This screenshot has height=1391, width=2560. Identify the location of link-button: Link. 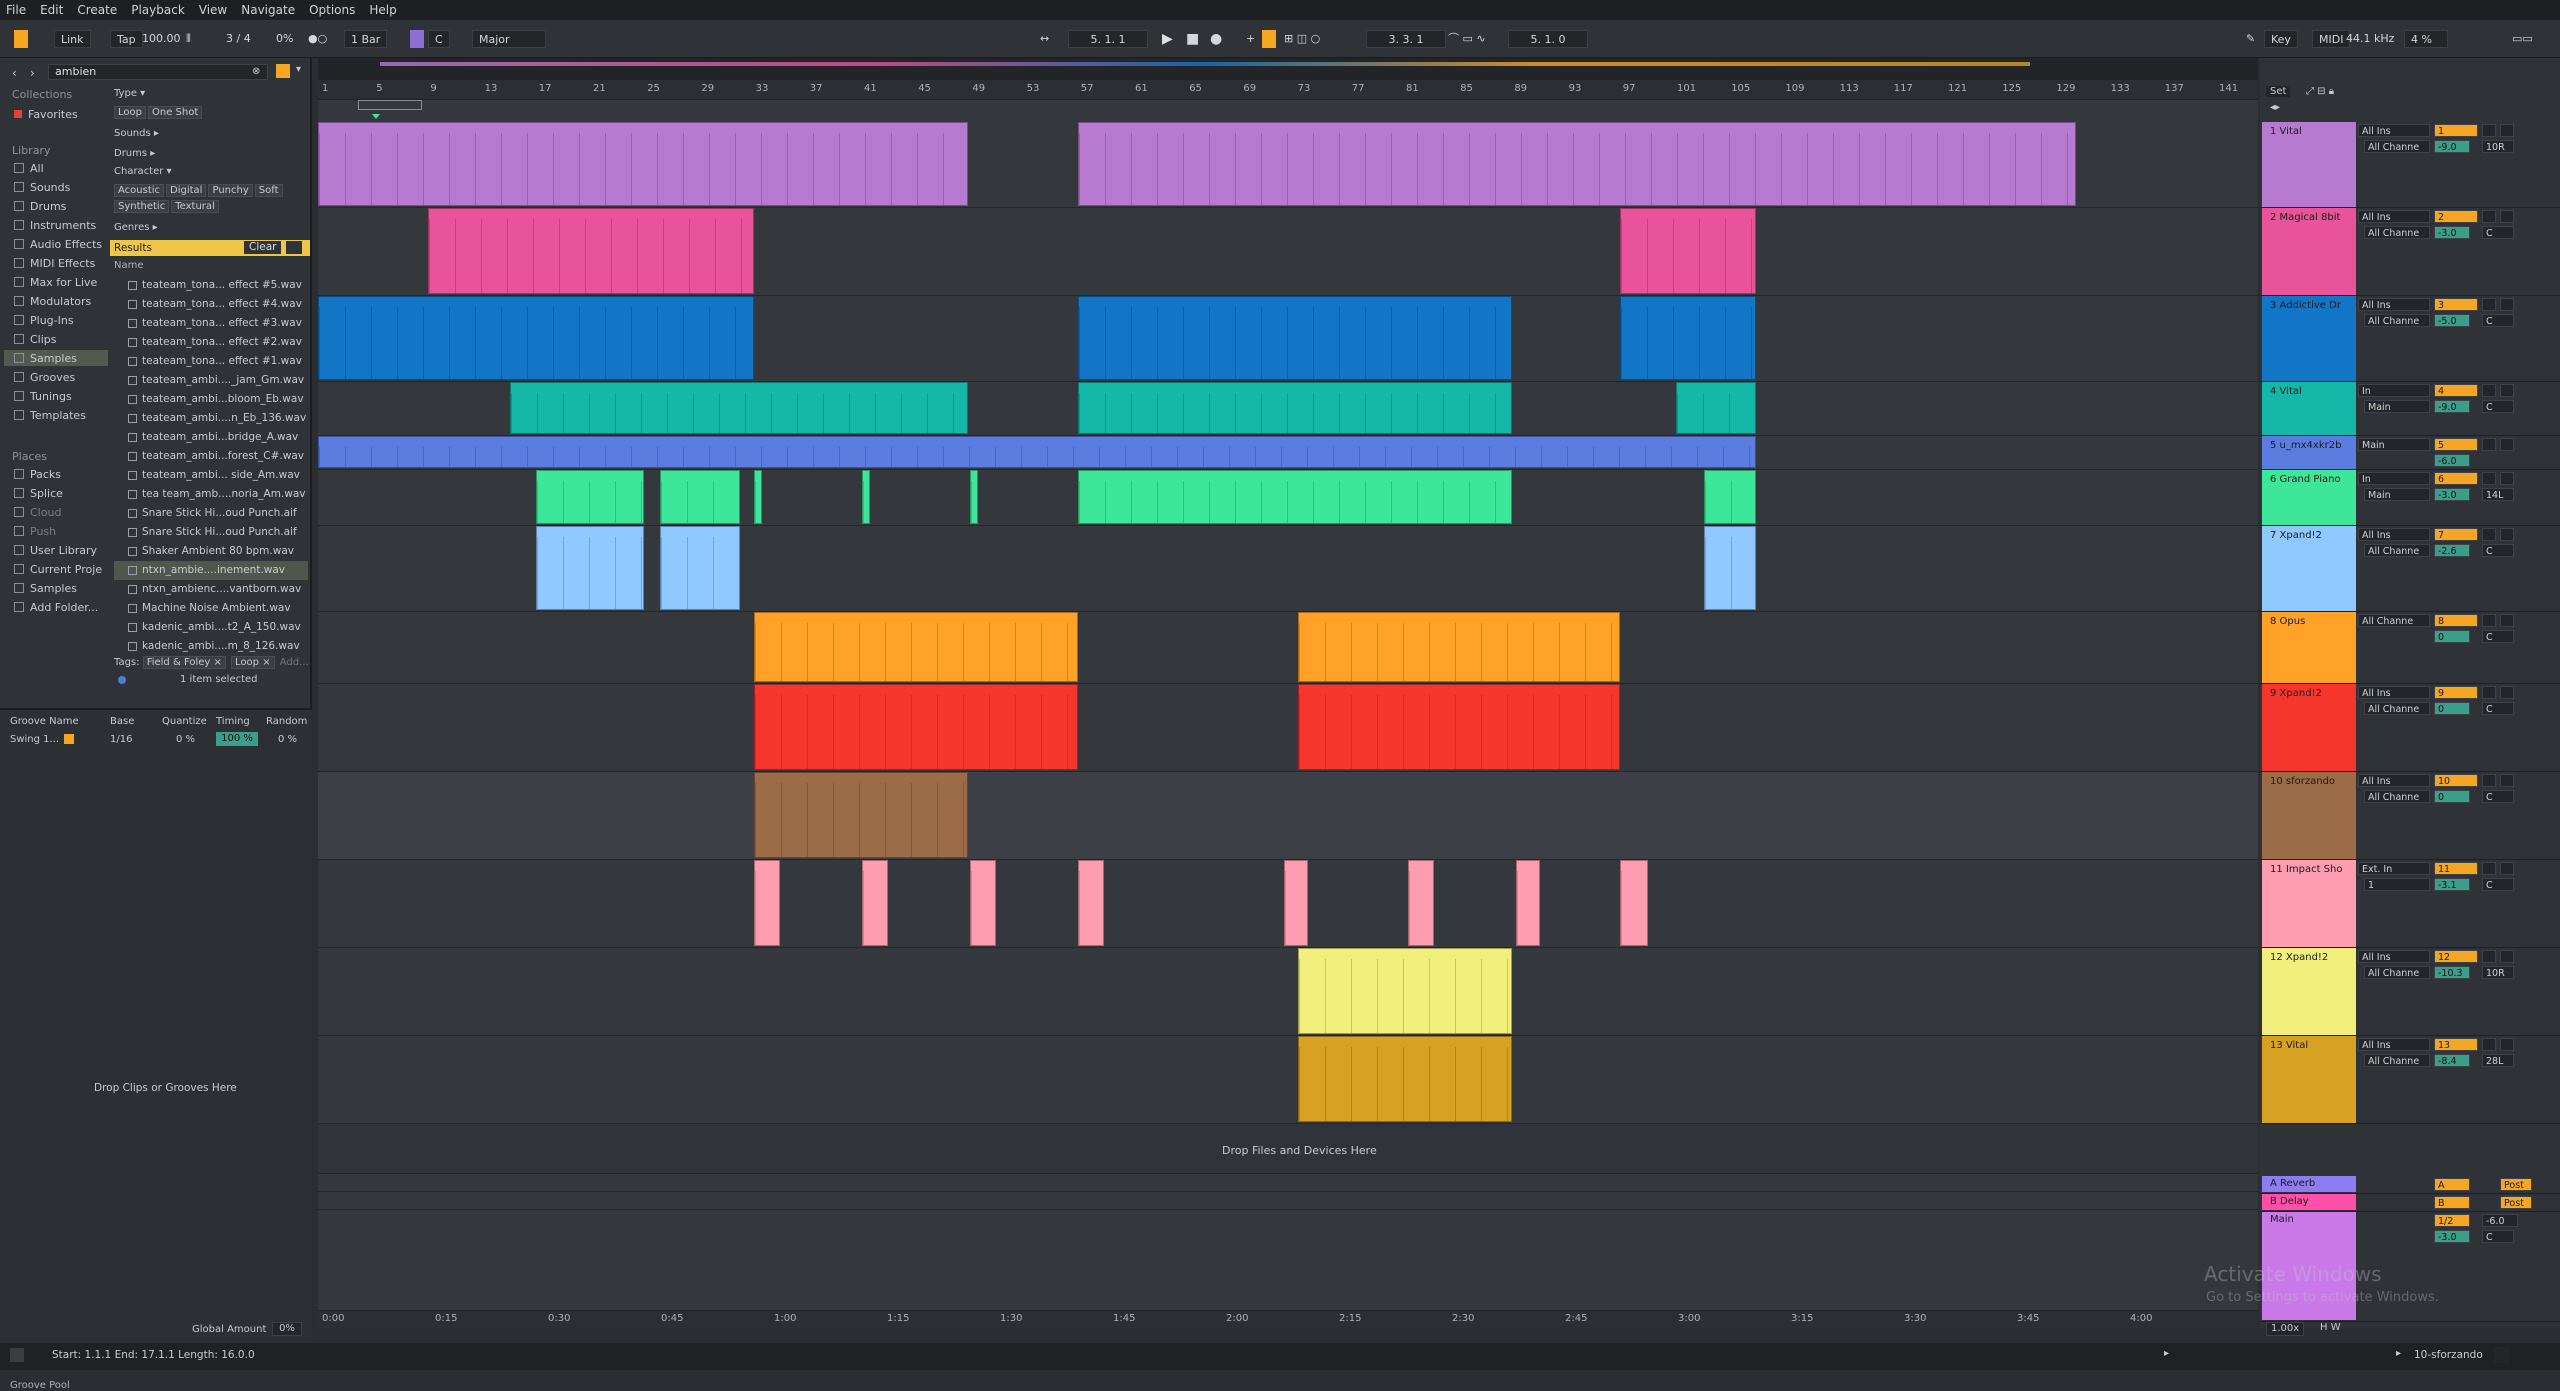
(72, 39).